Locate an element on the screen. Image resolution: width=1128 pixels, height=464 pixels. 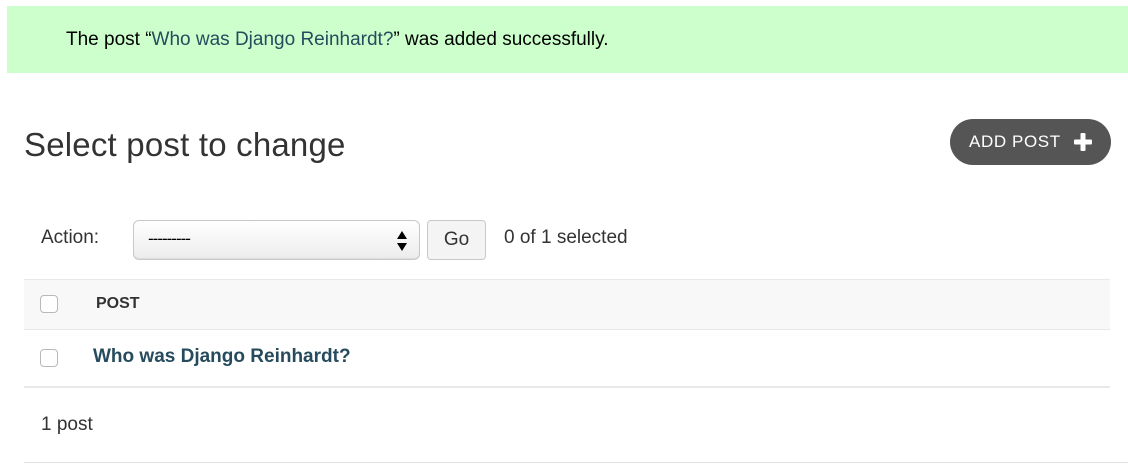
go-button: Go is located at coordinates (456, 240).